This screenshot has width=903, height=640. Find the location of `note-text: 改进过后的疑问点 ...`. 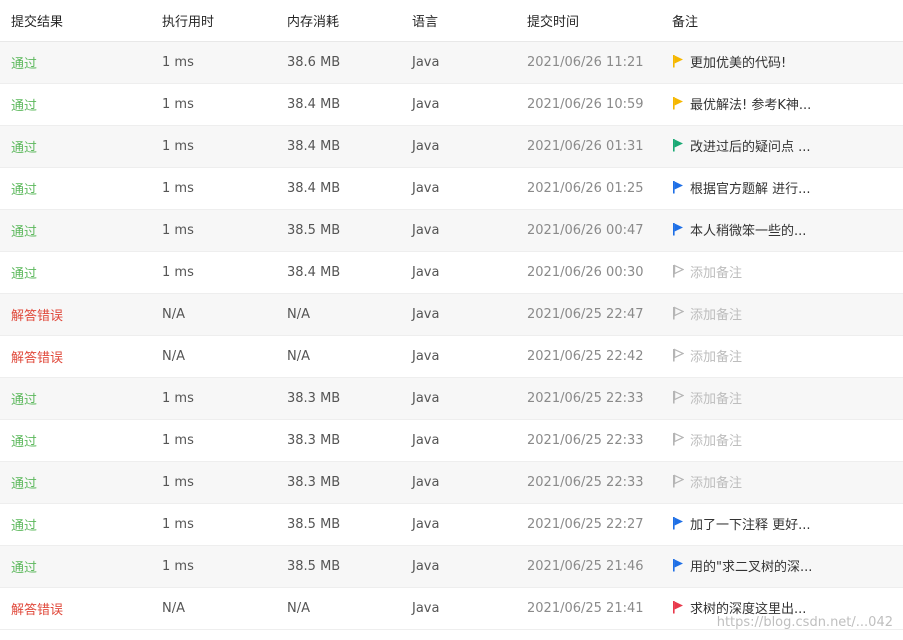

note-text: 改进过后的疑问点 ... is located at coordinates (750, 147).